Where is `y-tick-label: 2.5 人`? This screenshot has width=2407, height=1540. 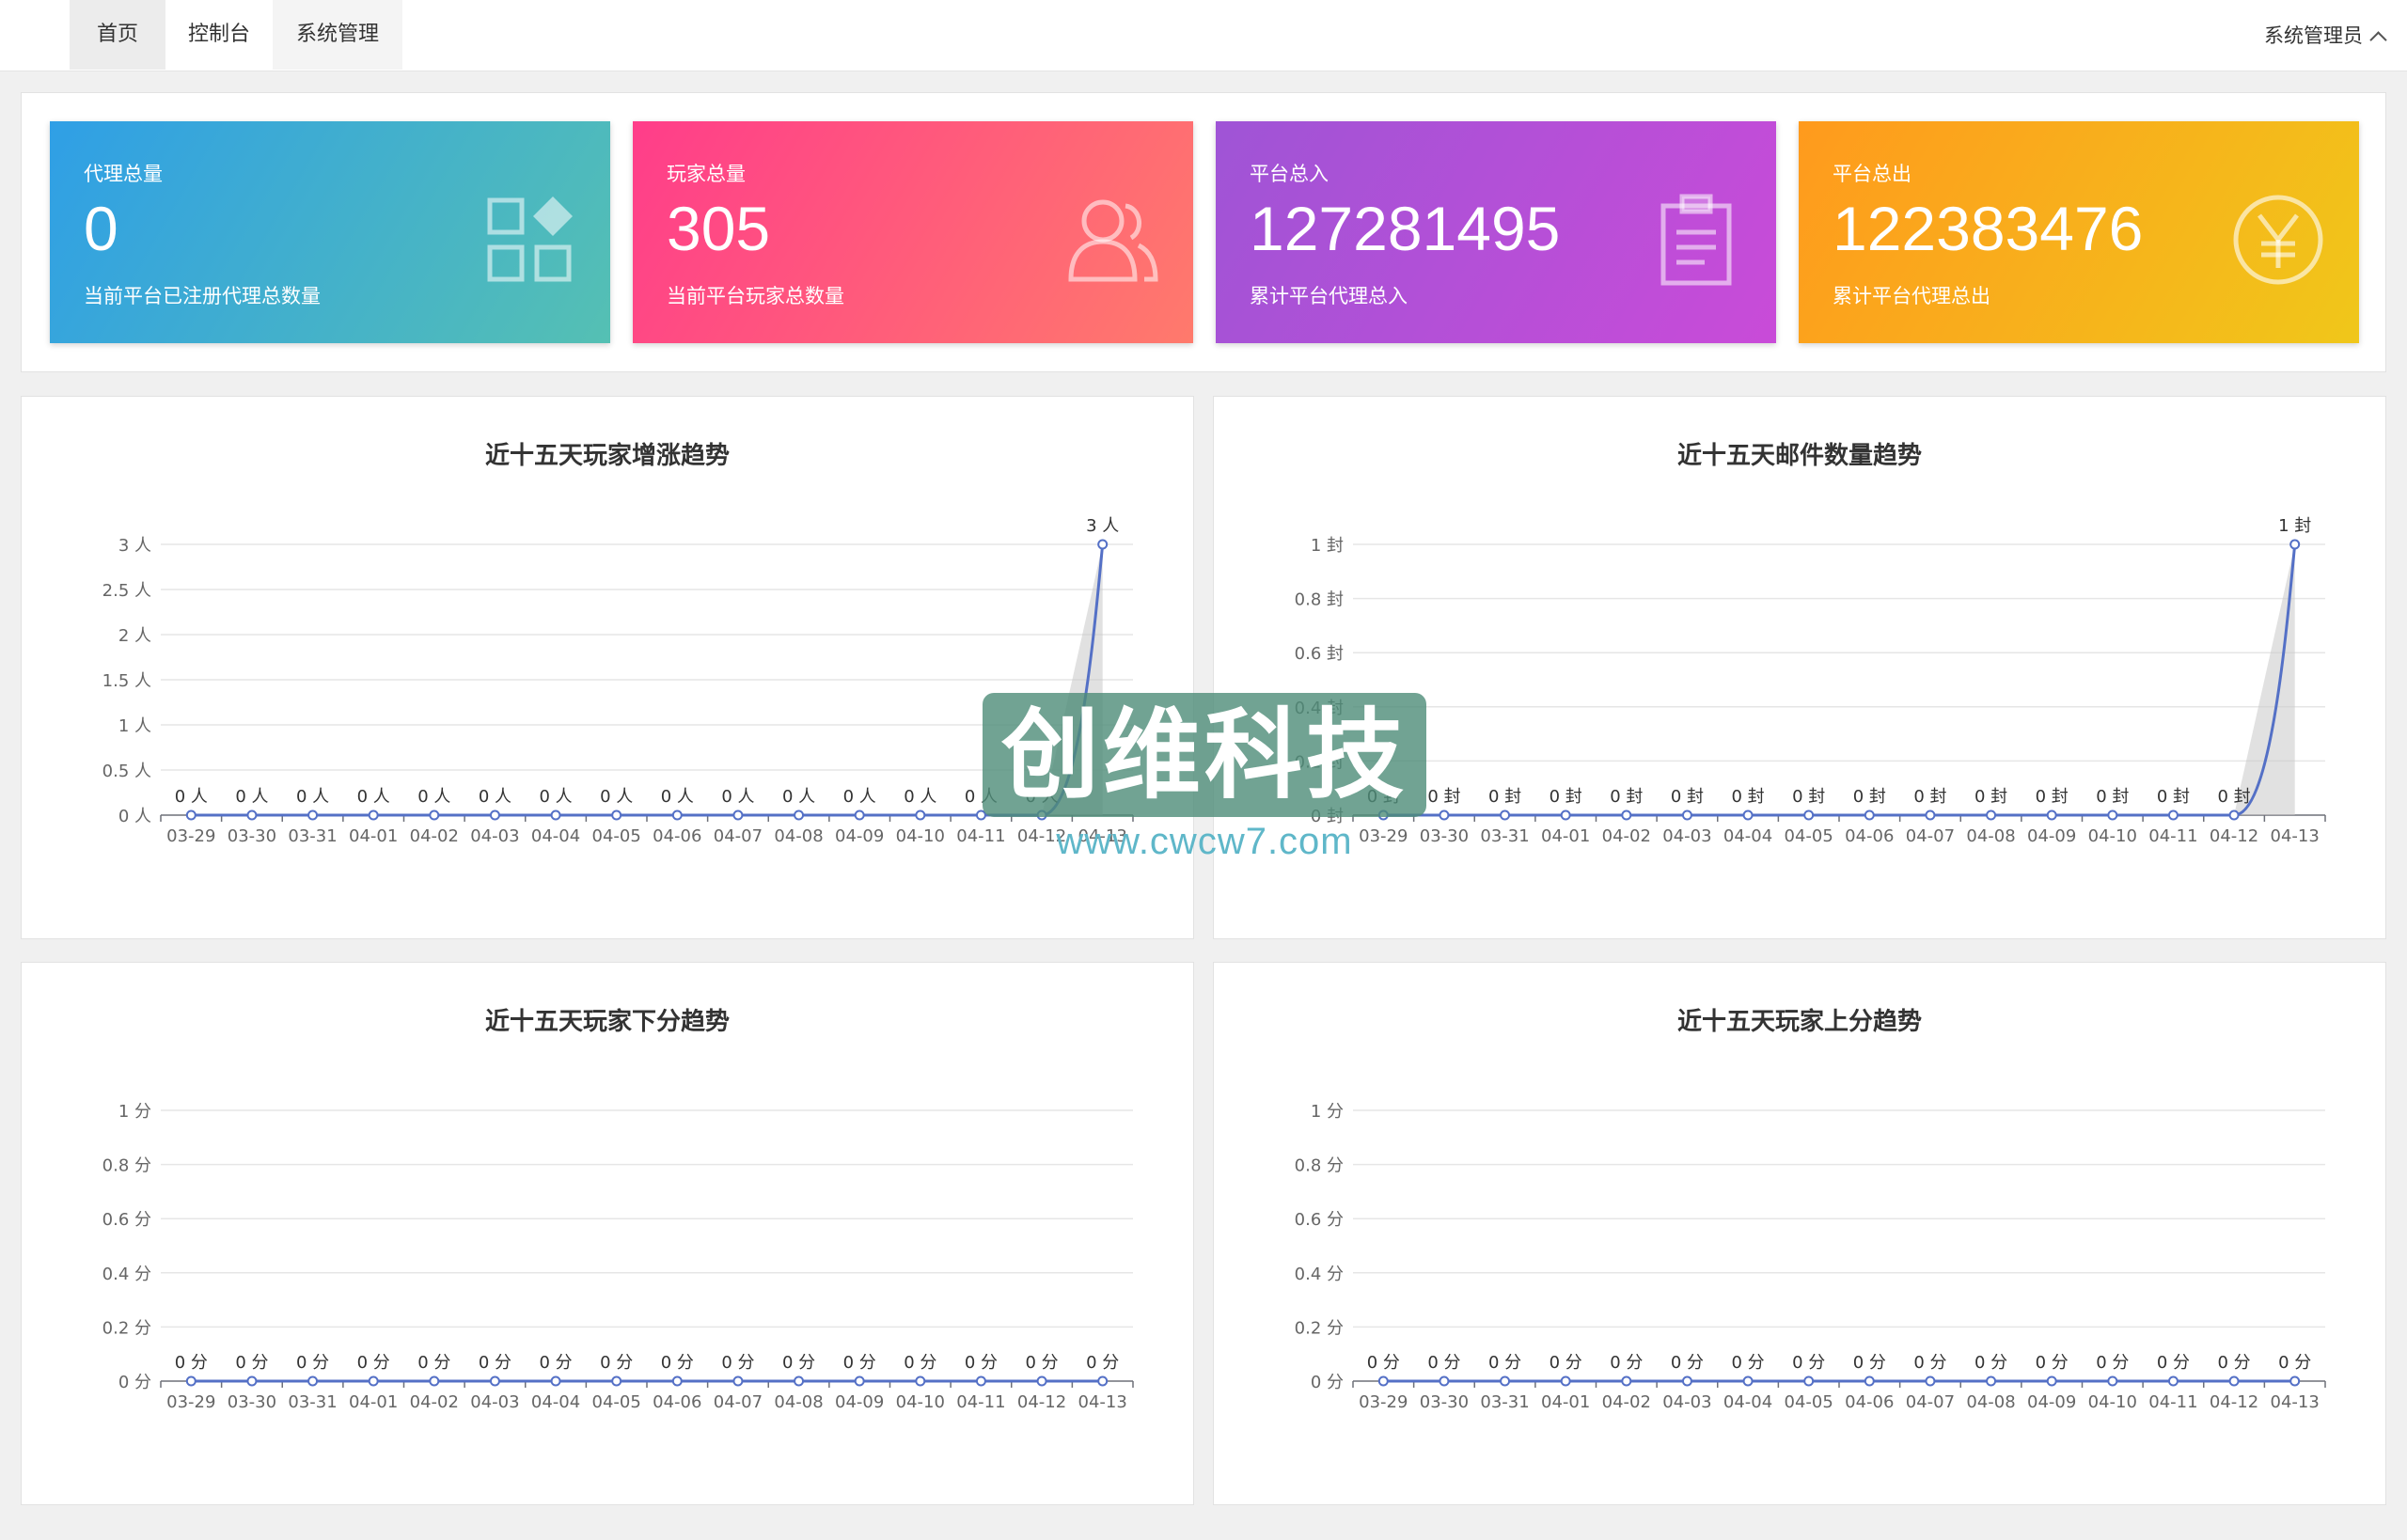 y-tick-label: 2.5 人 is located at coordinates (126, 591).